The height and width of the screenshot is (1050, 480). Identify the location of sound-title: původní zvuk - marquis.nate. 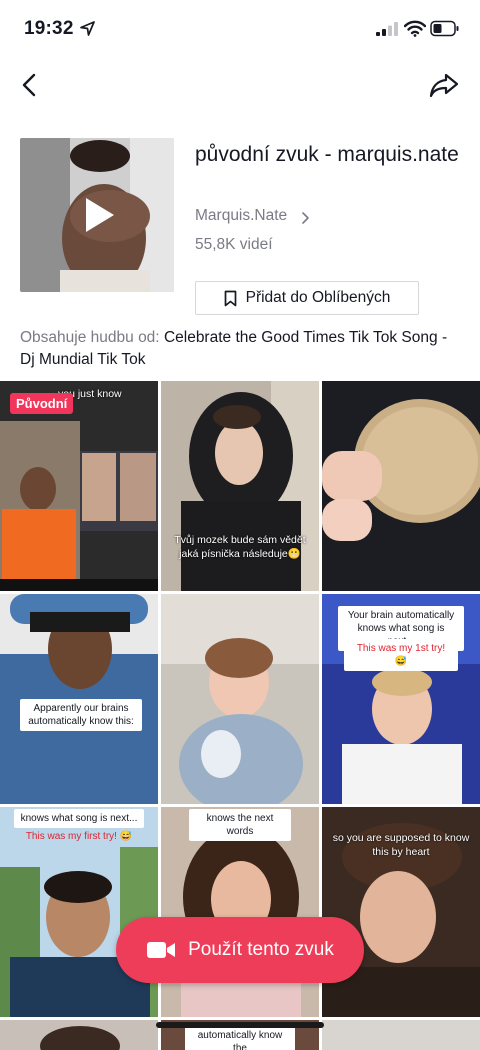
(327, 154).